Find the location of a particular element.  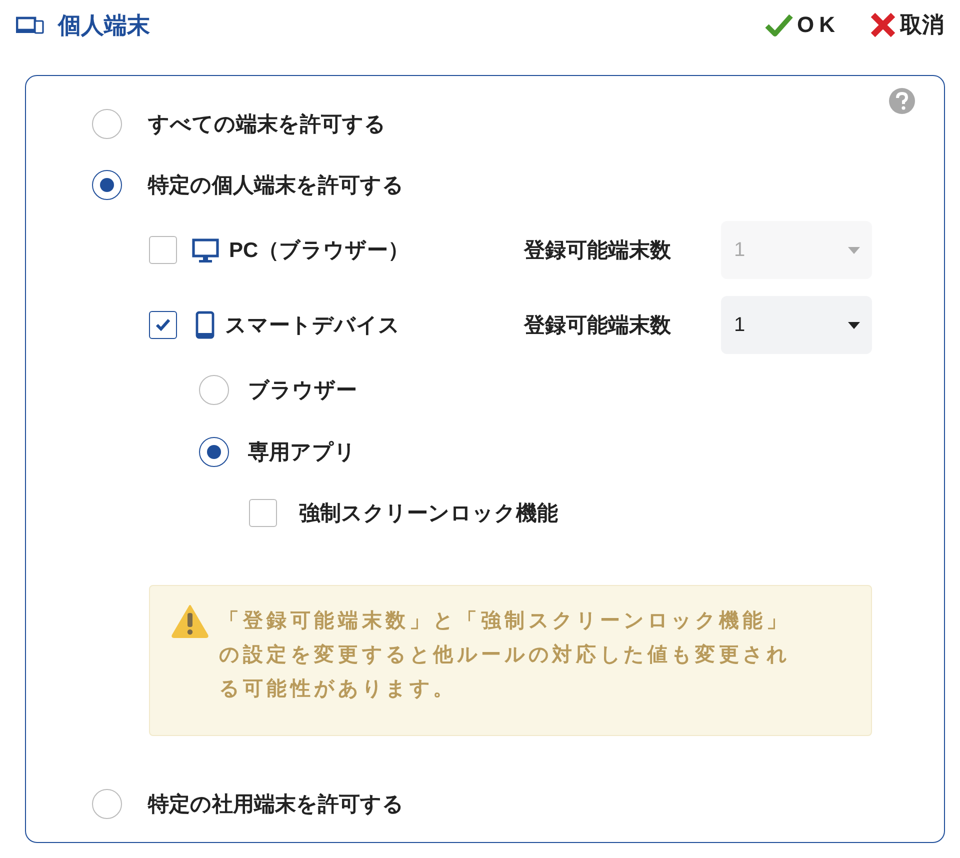

option-label: 特定の個人端末を許可する is located at coordinates (276, 185).